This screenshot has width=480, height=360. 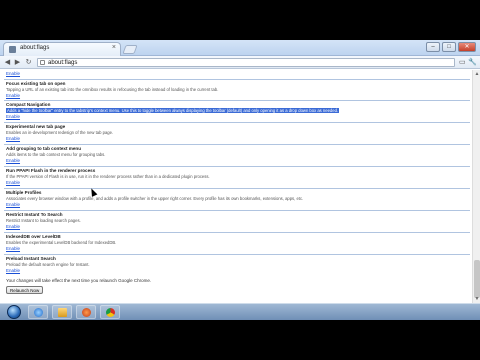 What do you see at coordinates (28, 62) in the screenshot?
I see `reload-icon: ↻` at bounding box center [28, 62].